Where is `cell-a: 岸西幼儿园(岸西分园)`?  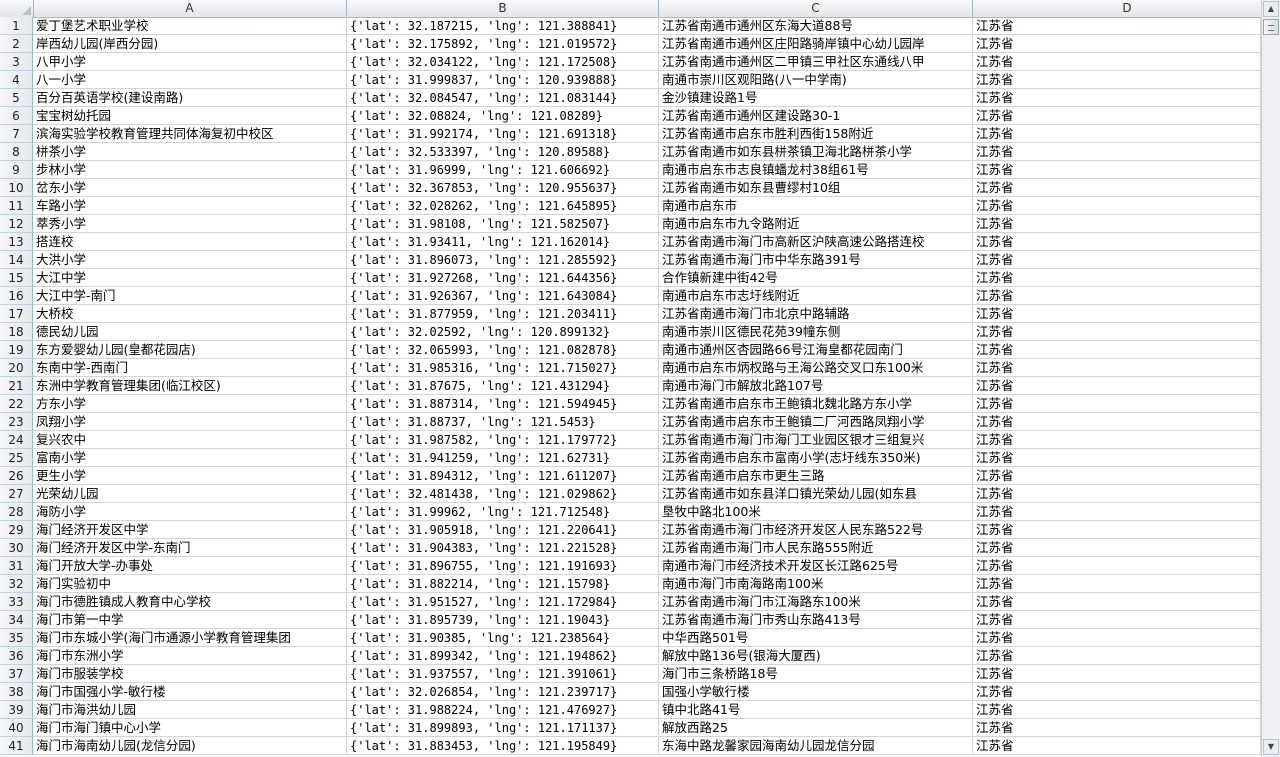
cell-a: 岸西幼儿园(岸西分园) is located at coordinates (190, 44).